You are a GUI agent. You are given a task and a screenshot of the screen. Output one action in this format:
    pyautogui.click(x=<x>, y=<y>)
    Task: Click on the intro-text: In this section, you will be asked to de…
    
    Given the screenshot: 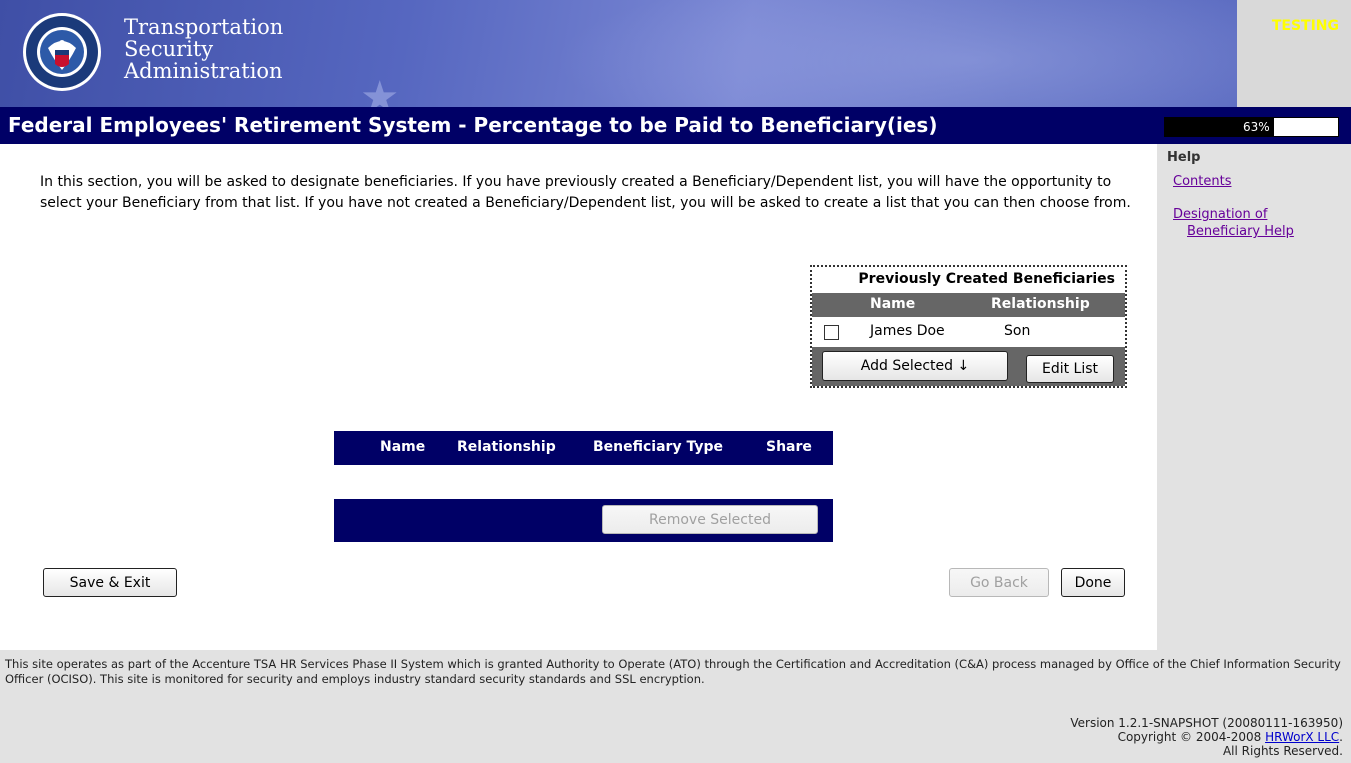 What is the action you would take?
    pyautogui.click(x=585, y=192)
    